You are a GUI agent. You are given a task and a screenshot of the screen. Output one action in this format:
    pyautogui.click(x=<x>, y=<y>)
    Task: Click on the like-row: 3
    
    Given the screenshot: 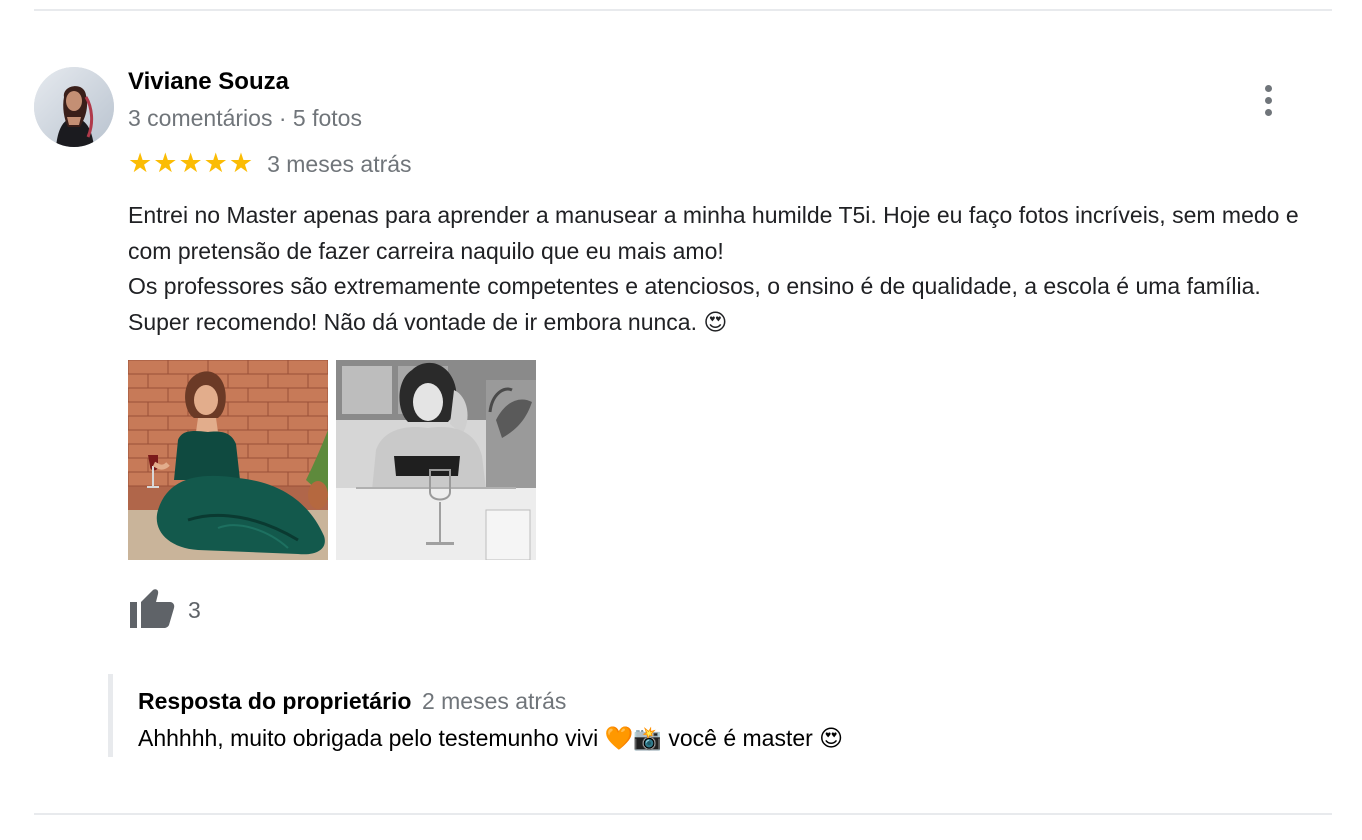 What is the action you would take?
    pyautogui.click(x=164, y=610)
    